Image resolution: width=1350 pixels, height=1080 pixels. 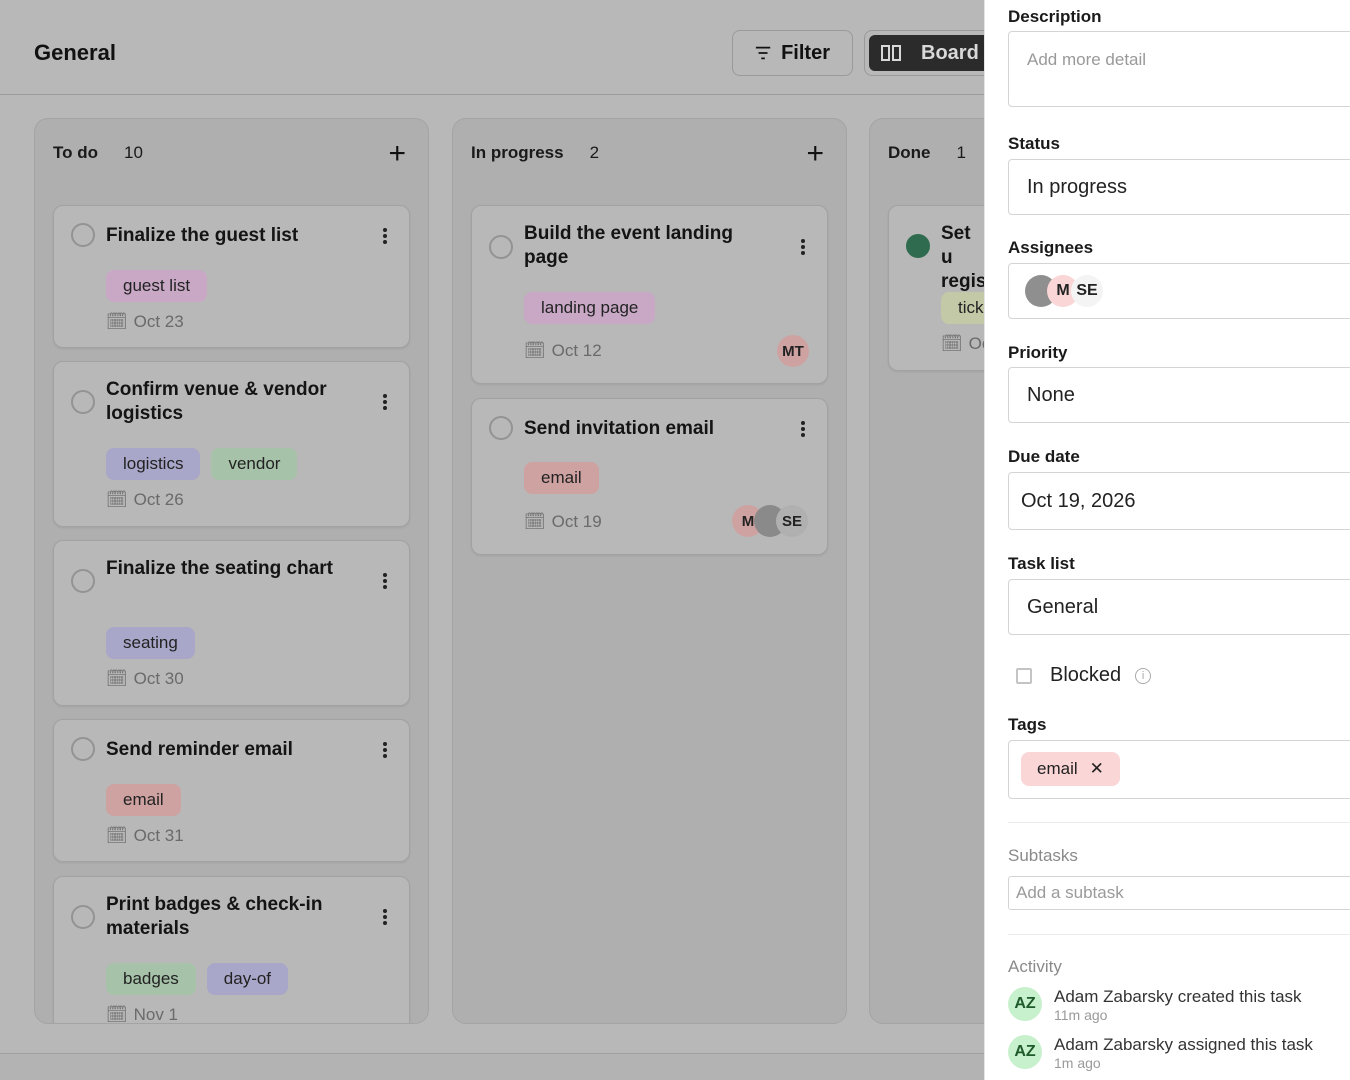 What do you see at coordinates (649, 476) in the screenshot?
I see `task-card: Send invitation email email 🗓 Oct 19 M SE` at bounding box center [649, 476].